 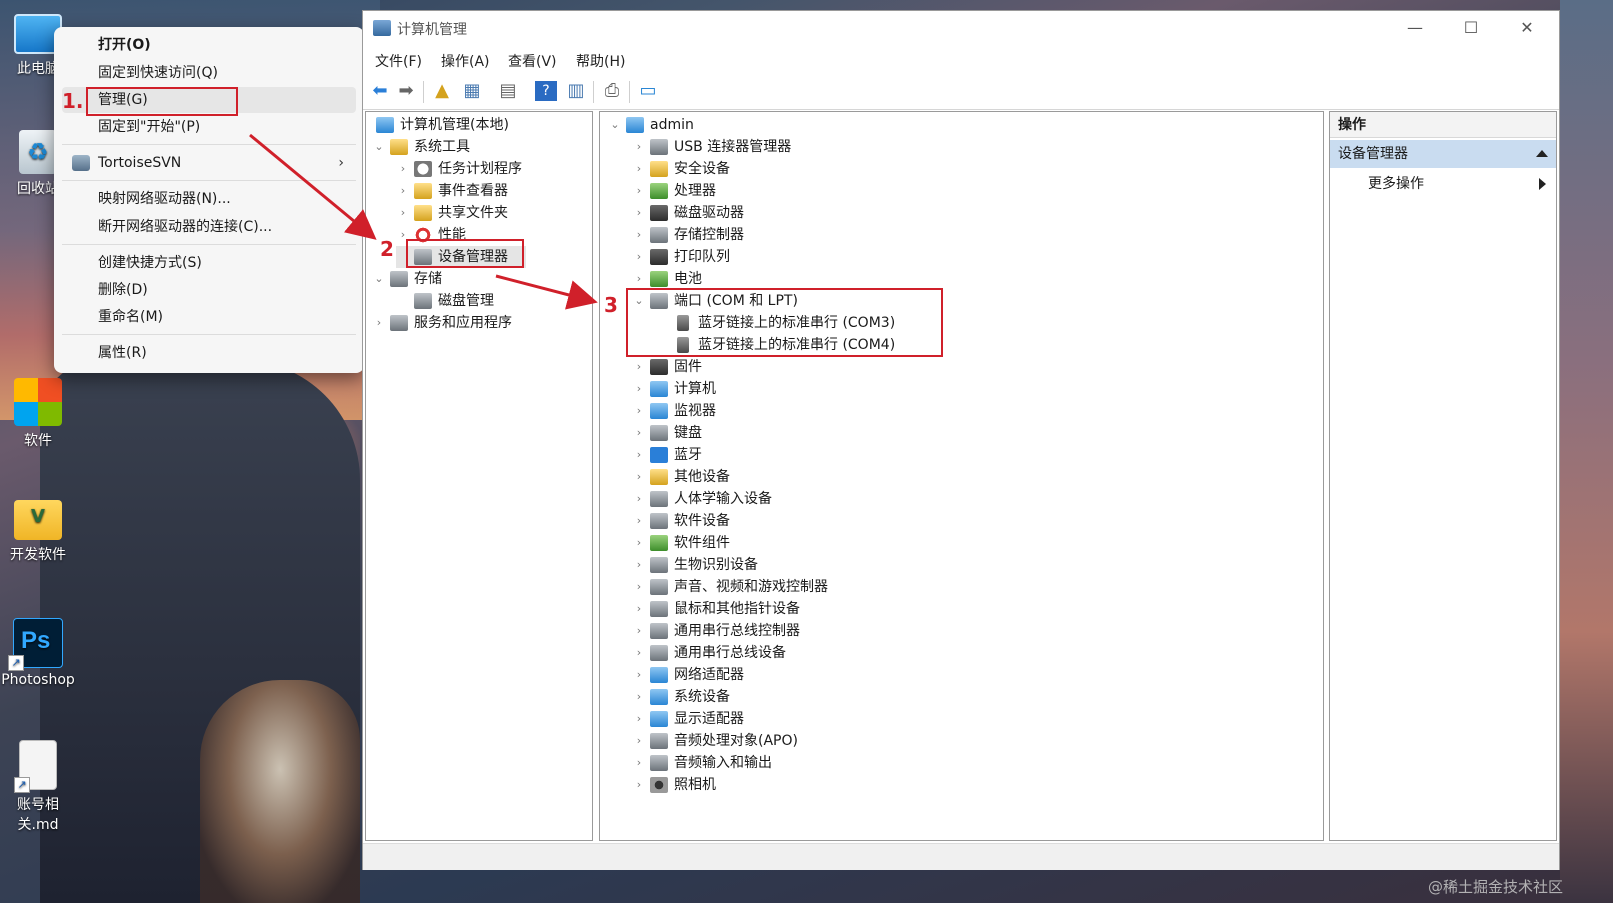 What do you see at coordinates (784, 322) in the screenshot?
I see `annotation-box-ports` at bounding box center [784, 322].